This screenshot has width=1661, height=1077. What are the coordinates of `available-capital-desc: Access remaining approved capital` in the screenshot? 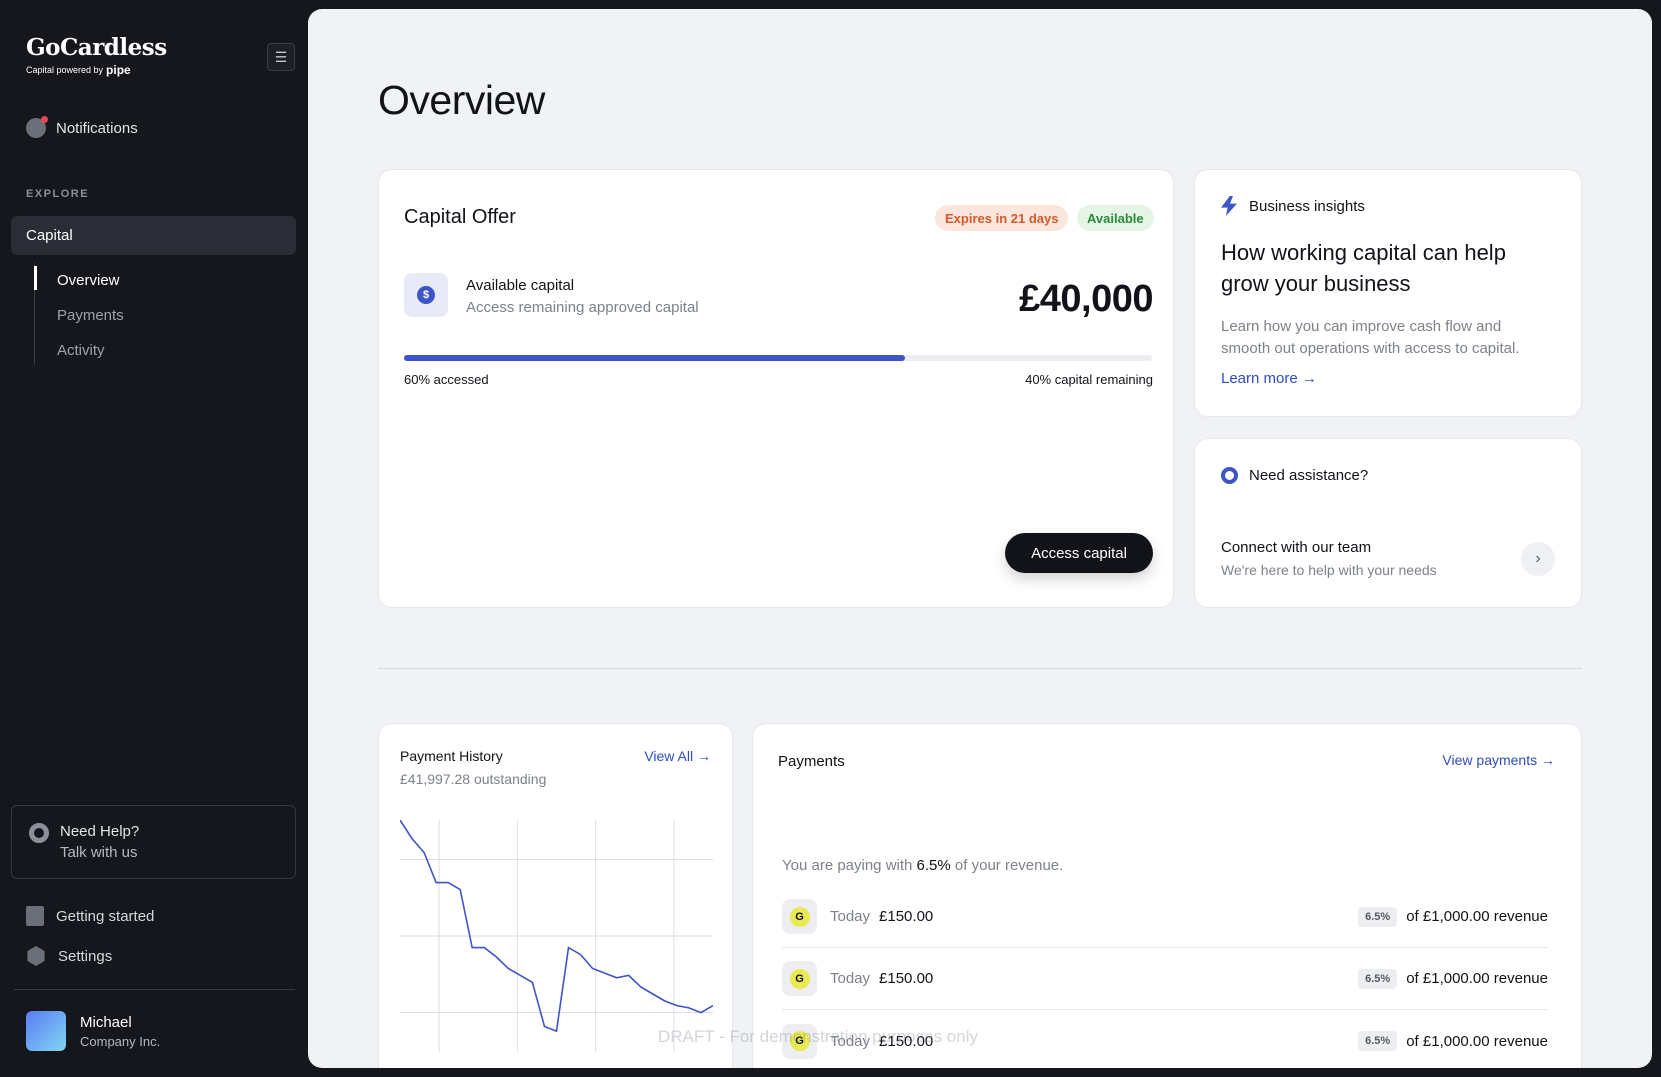 It's located at (582, 307).